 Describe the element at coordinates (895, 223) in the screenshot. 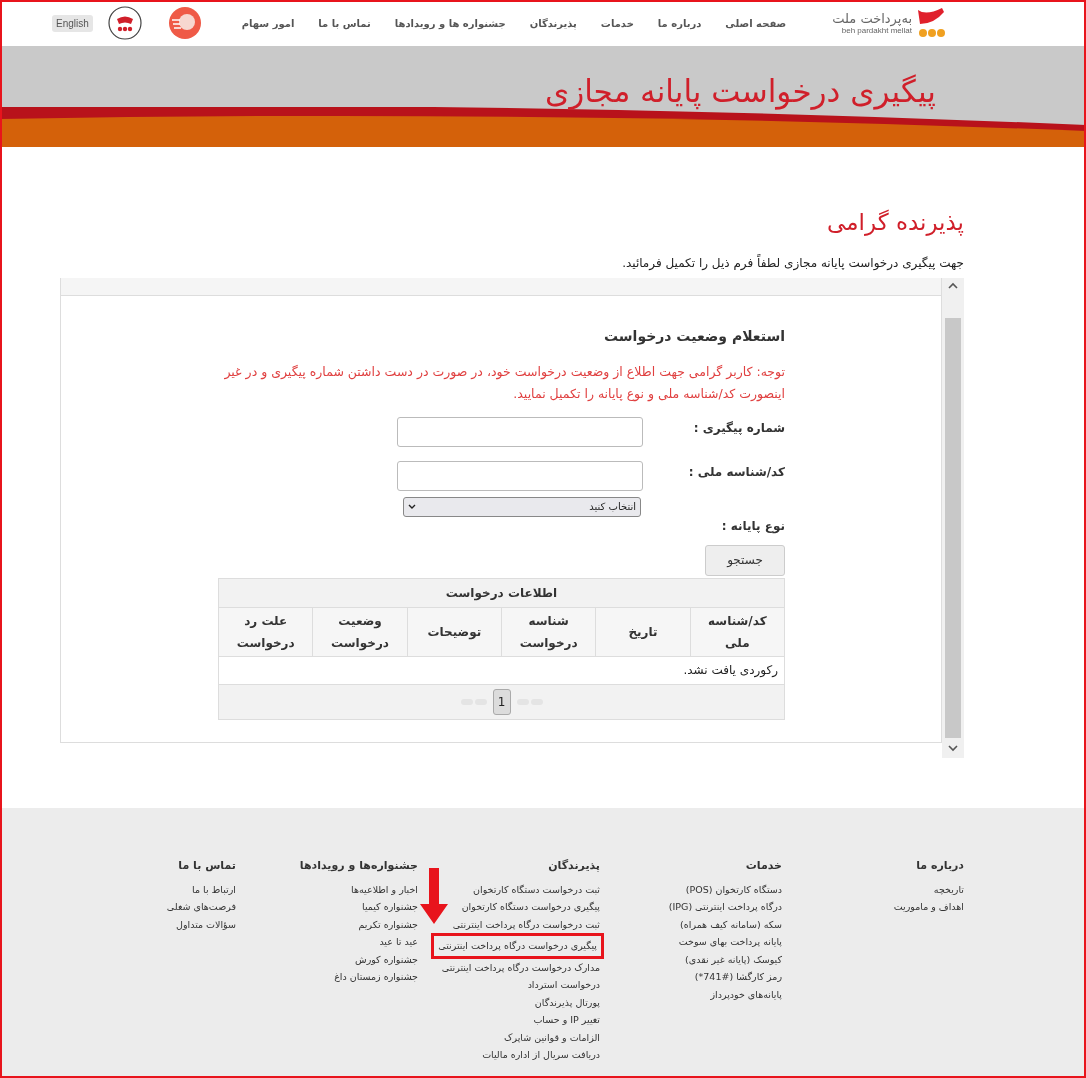

I see `greeting-heading: پذیرنده گرامی` at that location.